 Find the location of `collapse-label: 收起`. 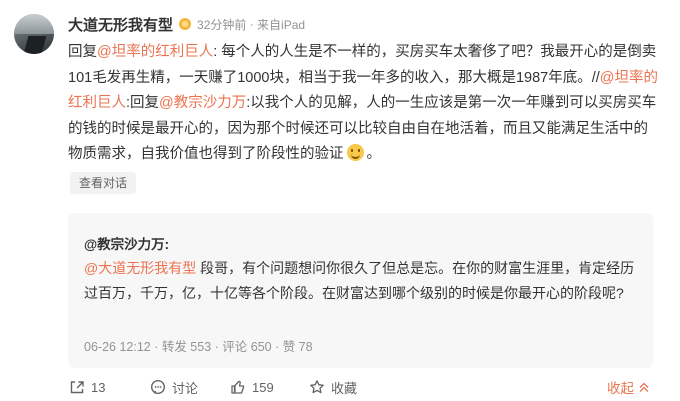

collapse-label: 收起 is located at coordinates (620, 388).